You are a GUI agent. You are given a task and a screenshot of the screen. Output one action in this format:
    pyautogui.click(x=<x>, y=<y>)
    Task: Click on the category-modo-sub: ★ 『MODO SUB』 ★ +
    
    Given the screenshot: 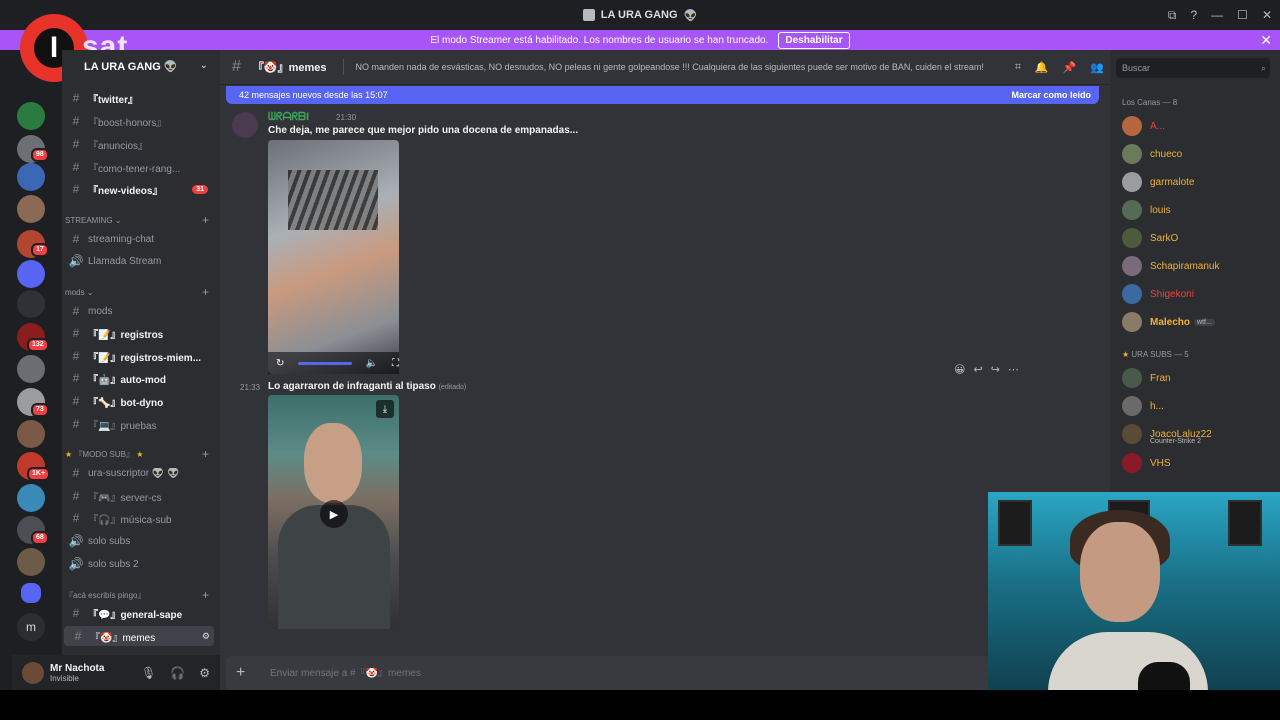 What is the action you would take?
    pyautogui.click(x=140, y=454)
    